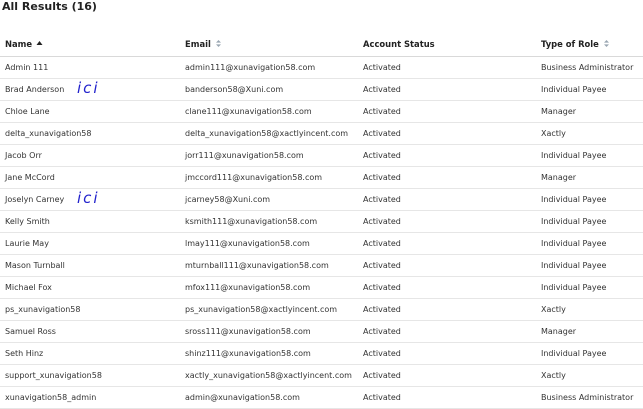  What do you see at coordinates (251, 221) in the screenshot?
I see `cell-email: ksmith111@xunavigation58.com` at bounding box center [251, 221].